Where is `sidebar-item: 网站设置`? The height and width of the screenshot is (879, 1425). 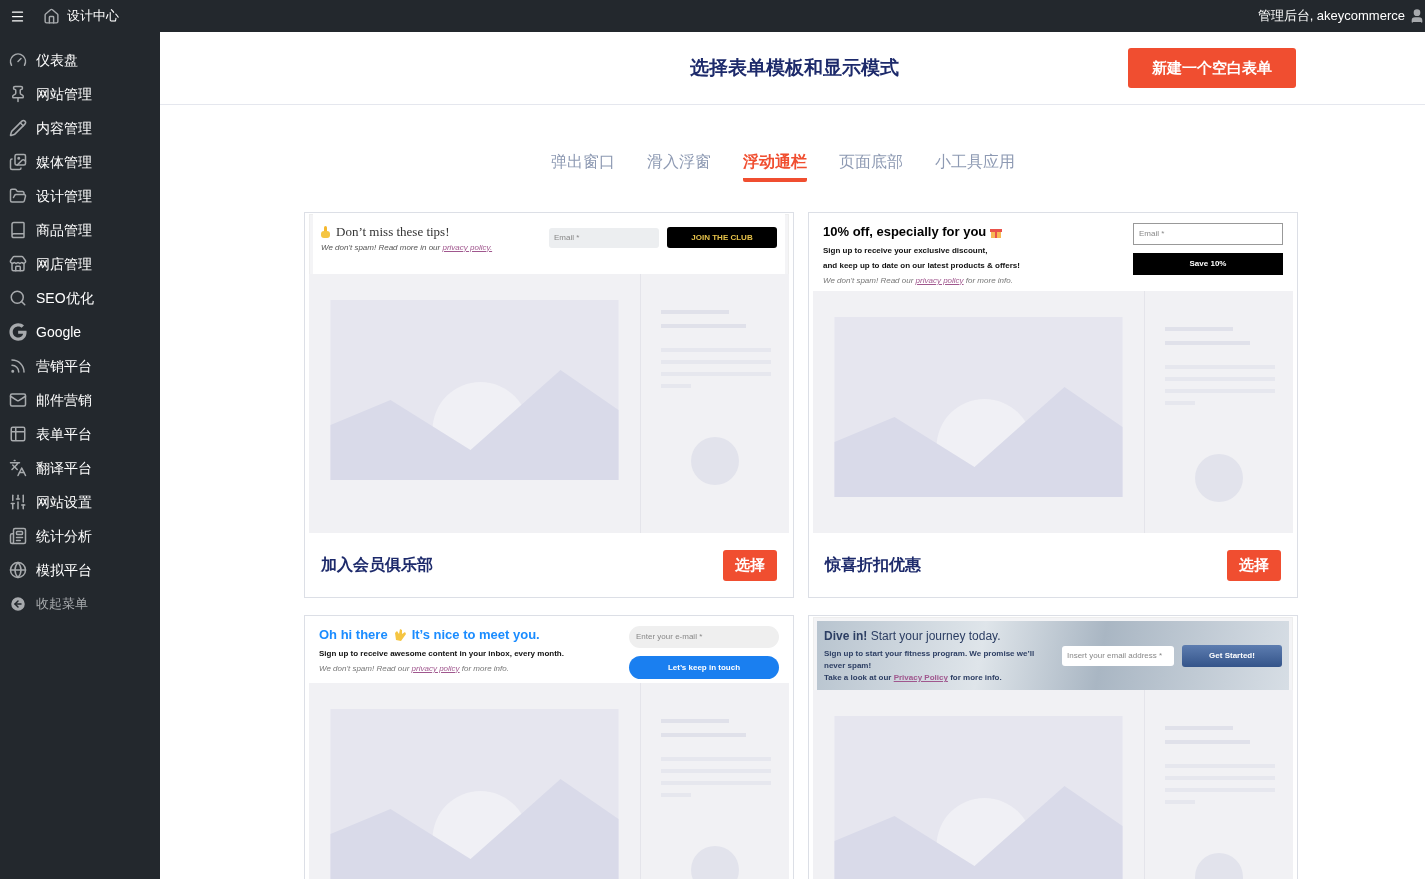 sidebar-item: 网站设置 is located at coordinates (80, 502).